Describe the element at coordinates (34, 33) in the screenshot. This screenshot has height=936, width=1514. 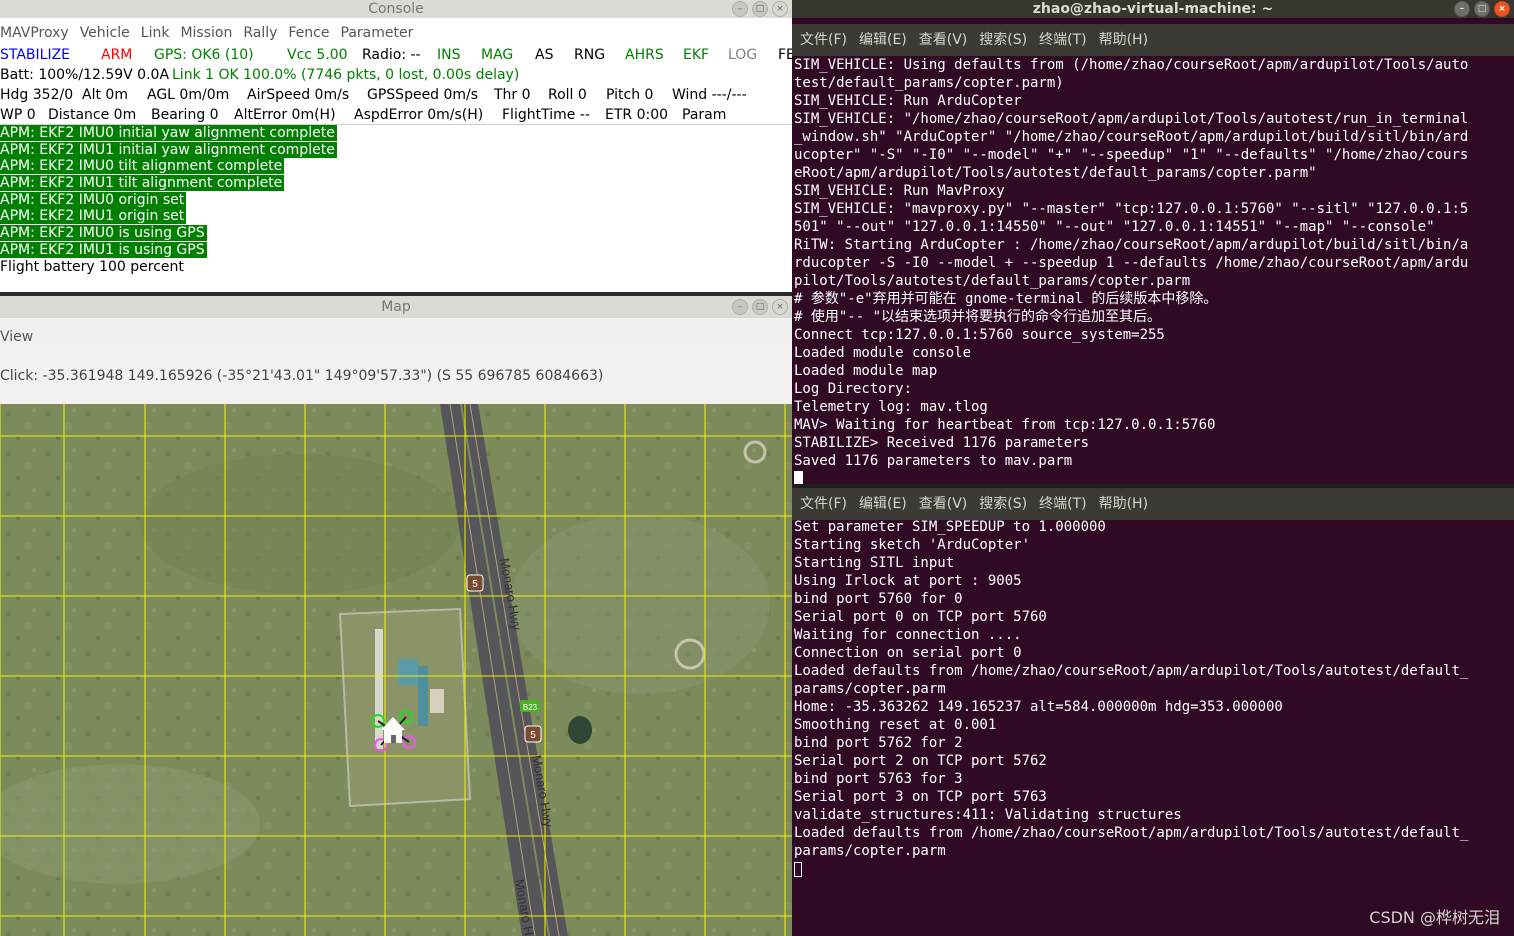
I see `menu-mavproxy: MAVProxy` at that location.